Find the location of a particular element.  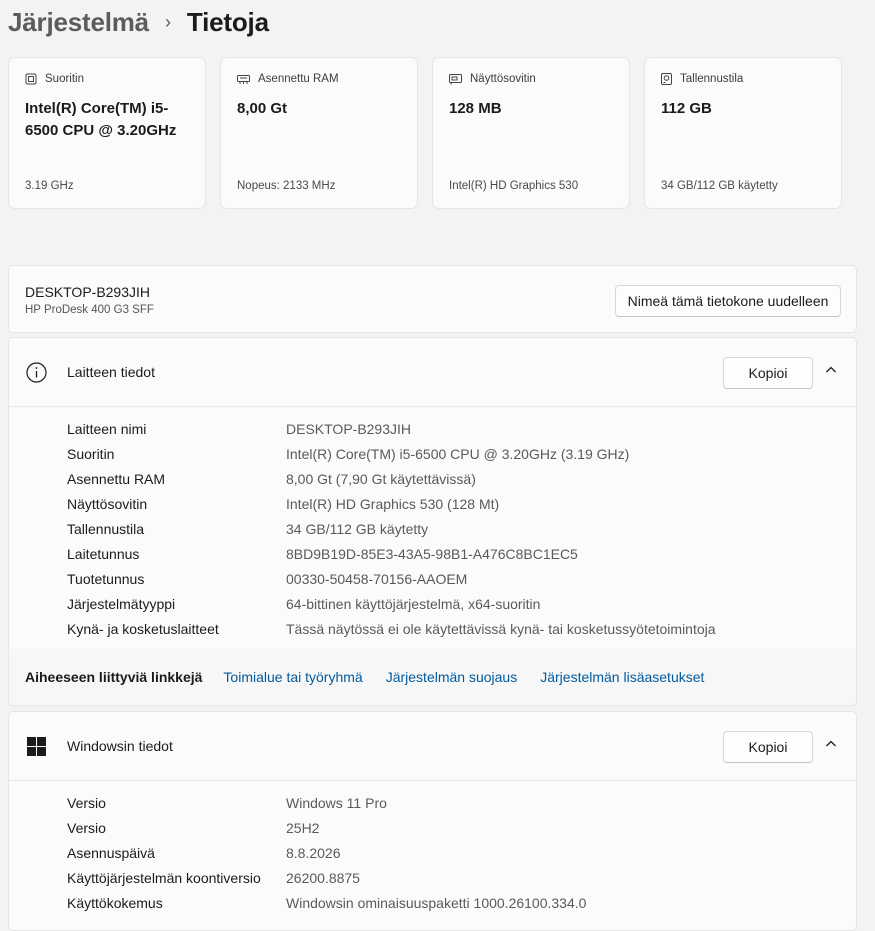

info-icon is located at coordinates (36, 372).